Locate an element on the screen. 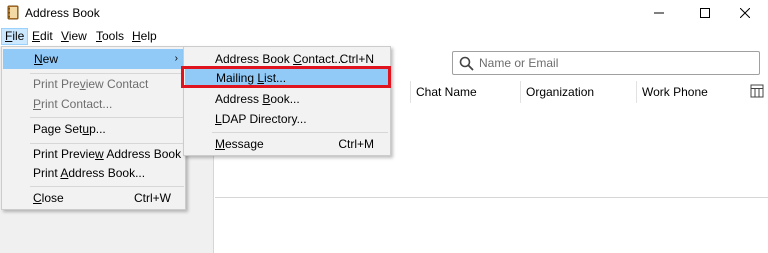 The image size is (768, 253). menu-view: View is located at coordinates (74, 36).